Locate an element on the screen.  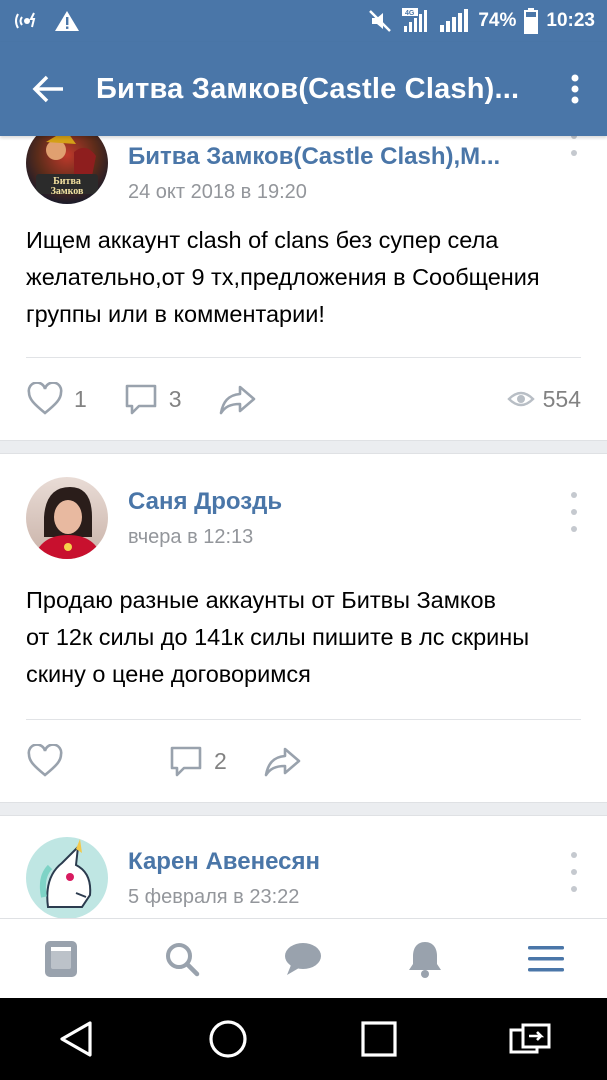
more-vertical-icon is located at coordinates (575, 89).